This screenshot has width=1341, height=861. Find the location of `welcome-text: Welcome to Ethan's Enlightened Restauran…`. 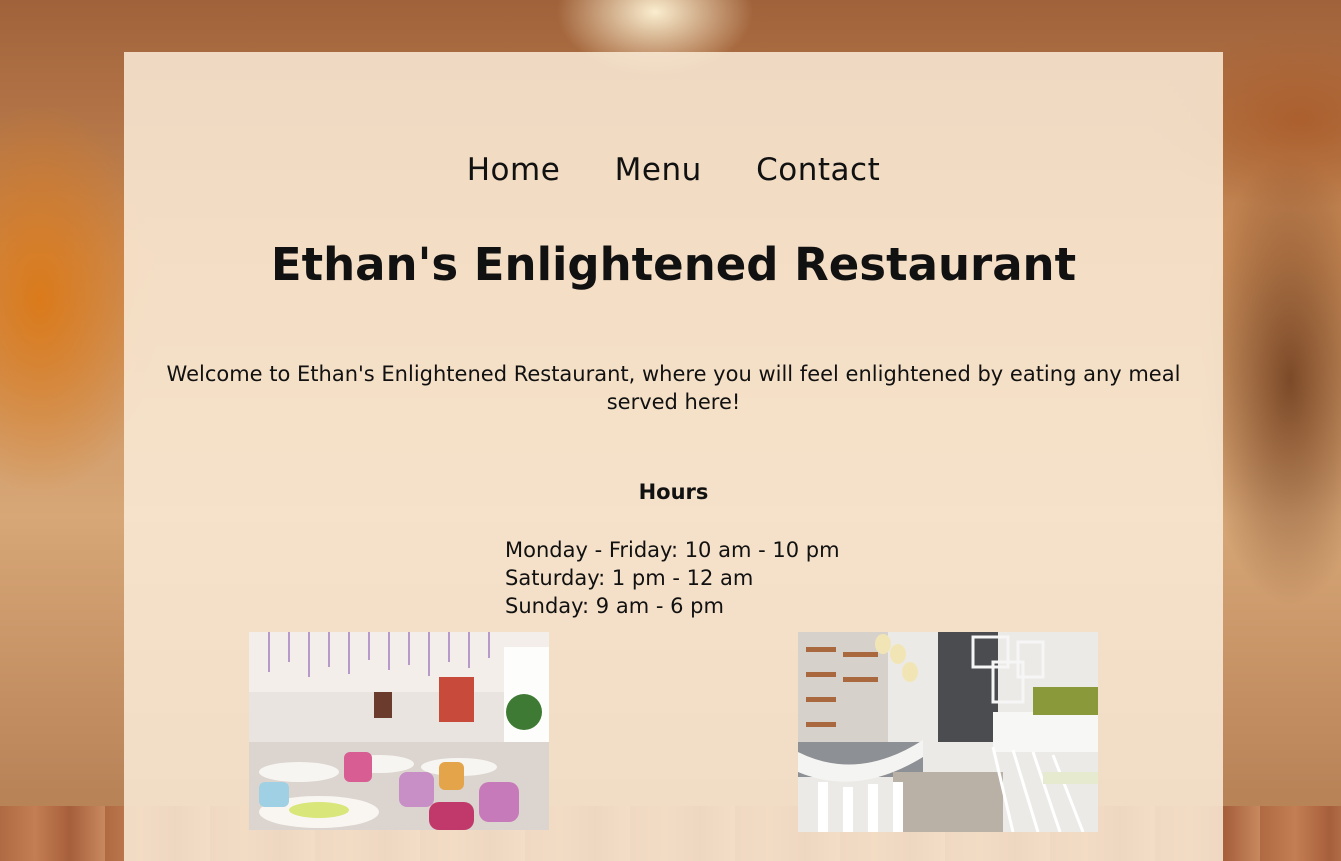

welcome-text: Welcome to Ethan's Enlightened Restauran… is located at coordinates (673, 388).